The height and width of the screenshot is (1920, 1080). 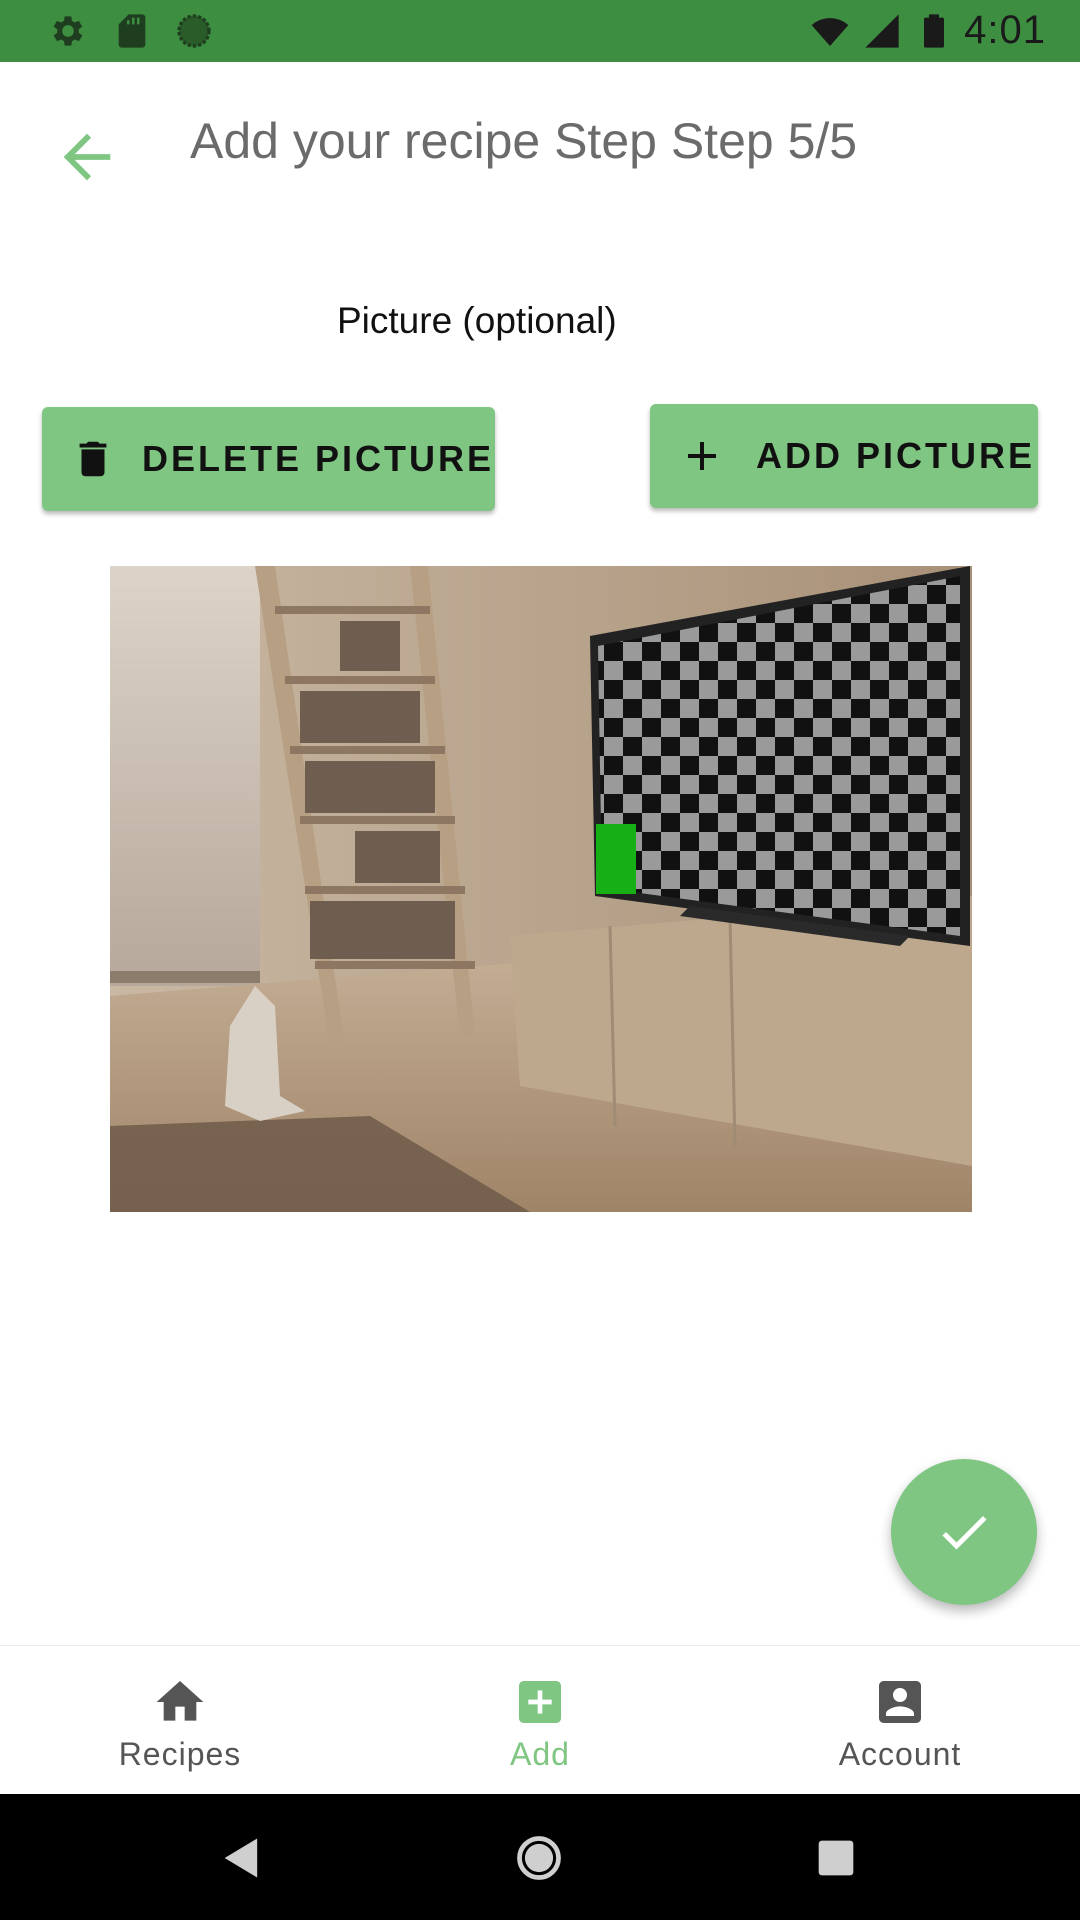 What do you see at coordinates (180, 1754) in the screenshot?
I see `nav-label-recipes: Recipes` at bounding box center [180, 1754].